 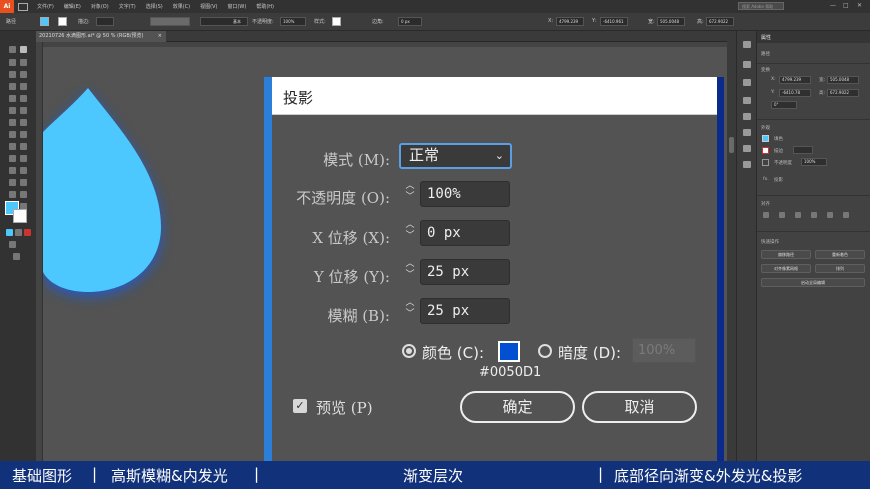 What do you see at coordinates (465, 311) in the screenshot?
I see `blur-input: 25 px` at bounding box center [465, 311].